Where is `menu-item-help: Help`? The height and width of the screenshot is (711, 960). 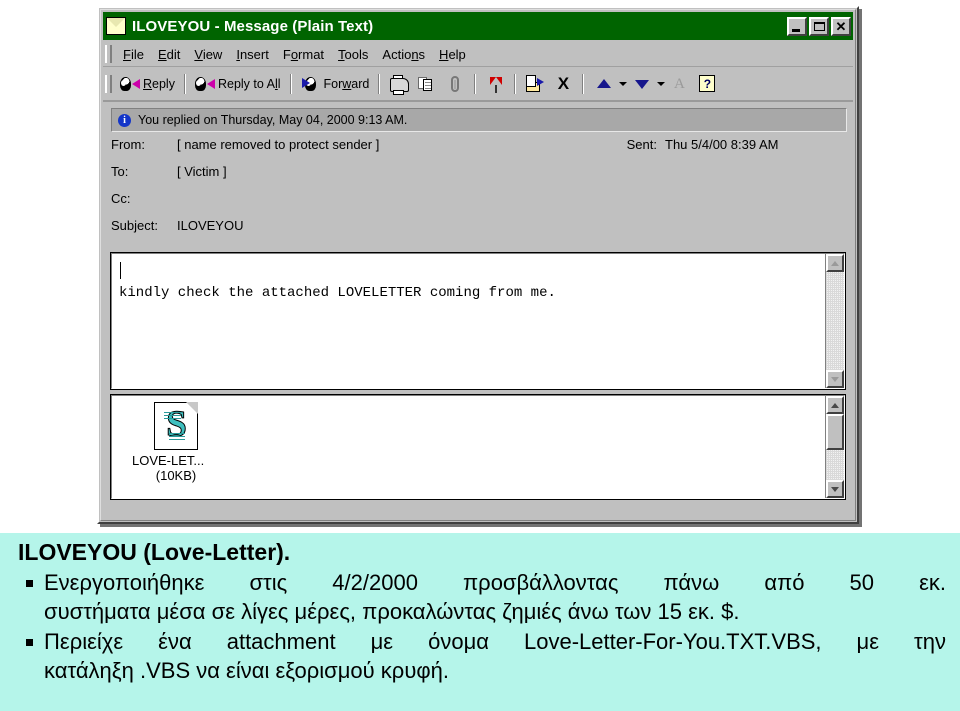
menu-item-help: Help is located at coordinates (452, 54).